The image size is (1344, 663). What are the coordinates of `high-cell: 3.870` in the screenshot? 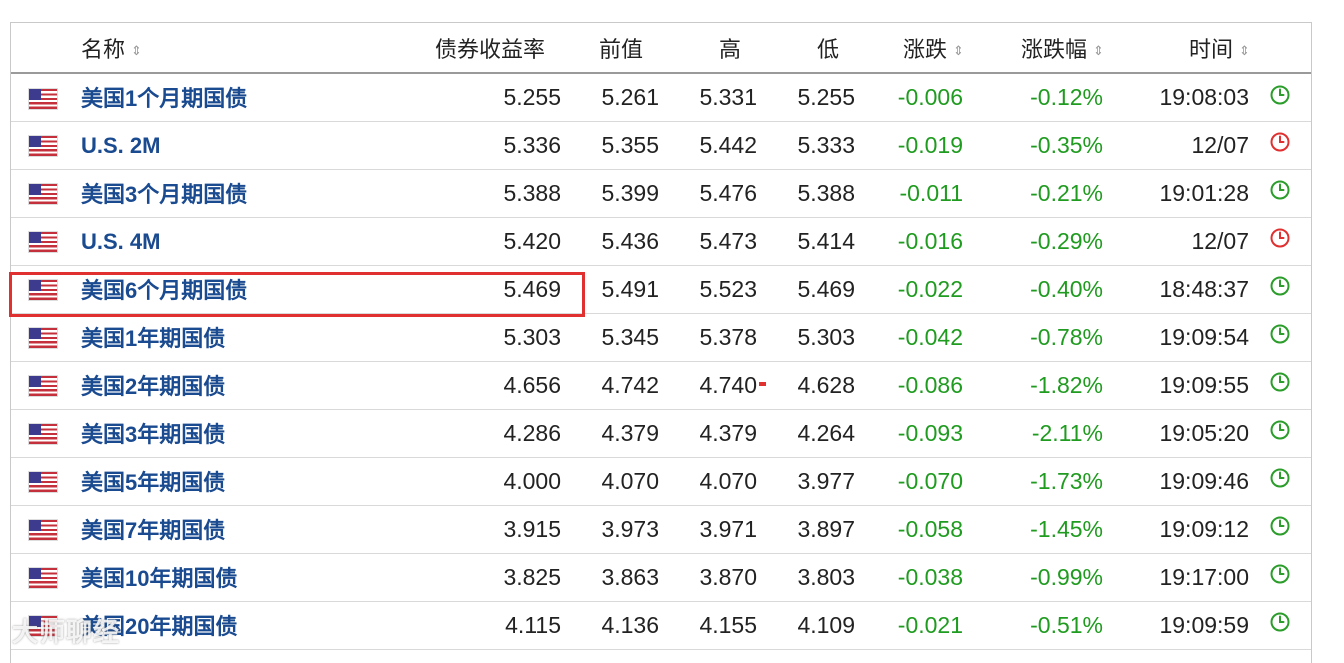 It's located at (728, 576).